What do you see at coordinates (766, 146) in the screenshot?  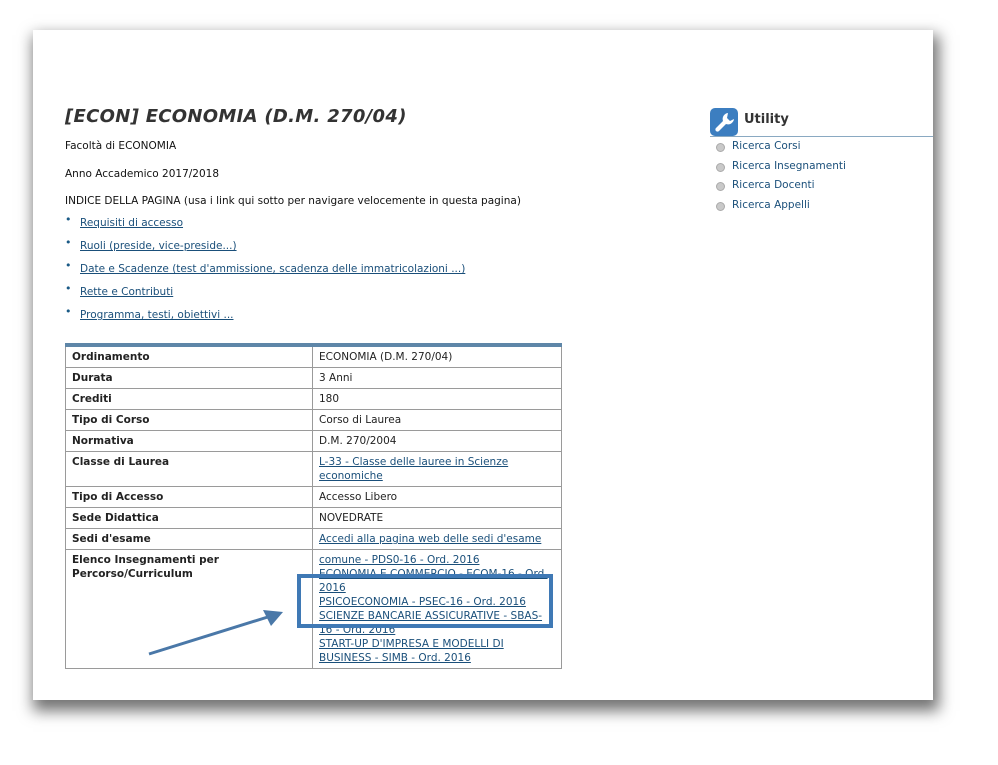 I see `utility-item-label: Ricerca Corsi` at bounding box center [766, 146].